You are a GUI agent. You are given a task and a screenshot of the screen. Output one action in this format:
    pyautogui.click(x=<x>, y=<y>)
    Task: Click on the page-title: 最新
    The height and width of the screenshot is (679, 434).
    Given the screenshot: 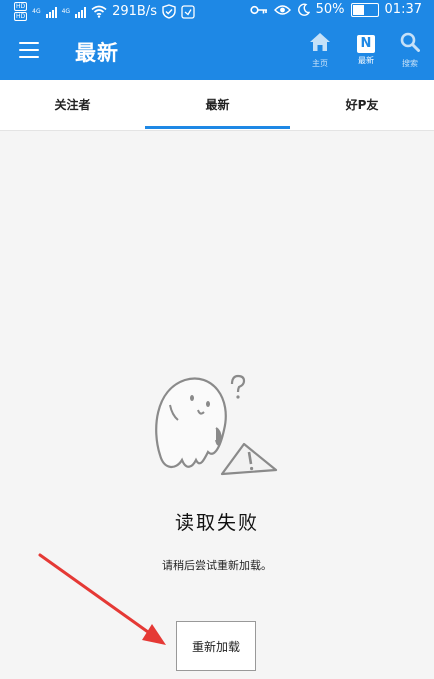 What is the action you would take?
    pyautogui.click(x=97, y=53)
    